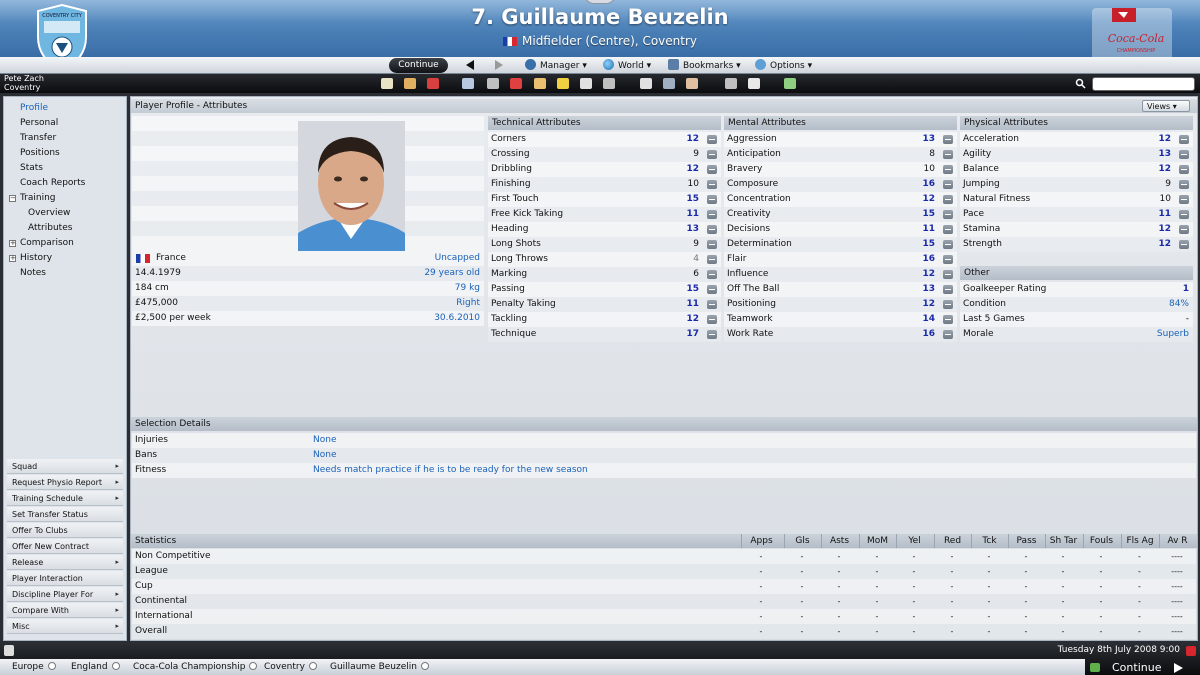 The height and width of the screenshot is (675, 1200). Describe the element at coordinates (33, 273) in the screenshot. I see `sidebar-item-notes: Notes` at that location.